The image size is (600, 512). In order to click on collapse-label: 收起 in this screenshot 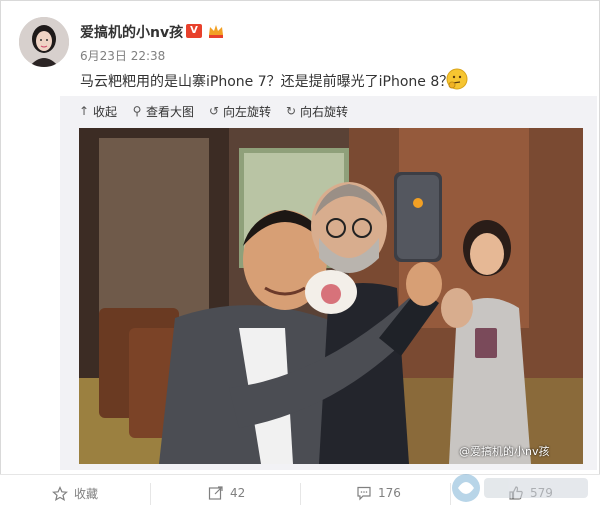, I will do `click(105, 111)`.